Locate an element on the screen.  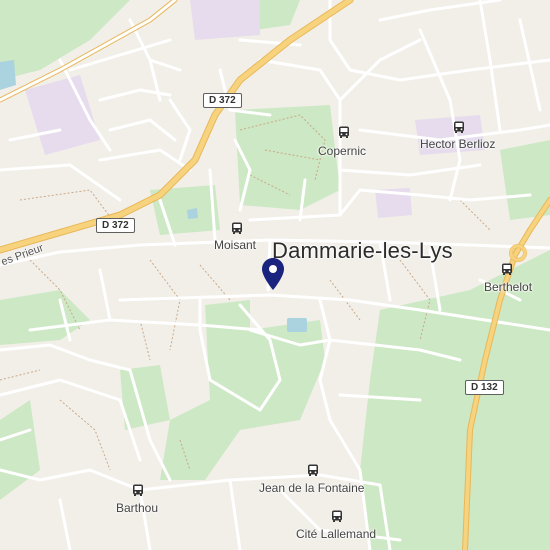
bus-stop-label: Copernic is located at coordinates (342, 151).